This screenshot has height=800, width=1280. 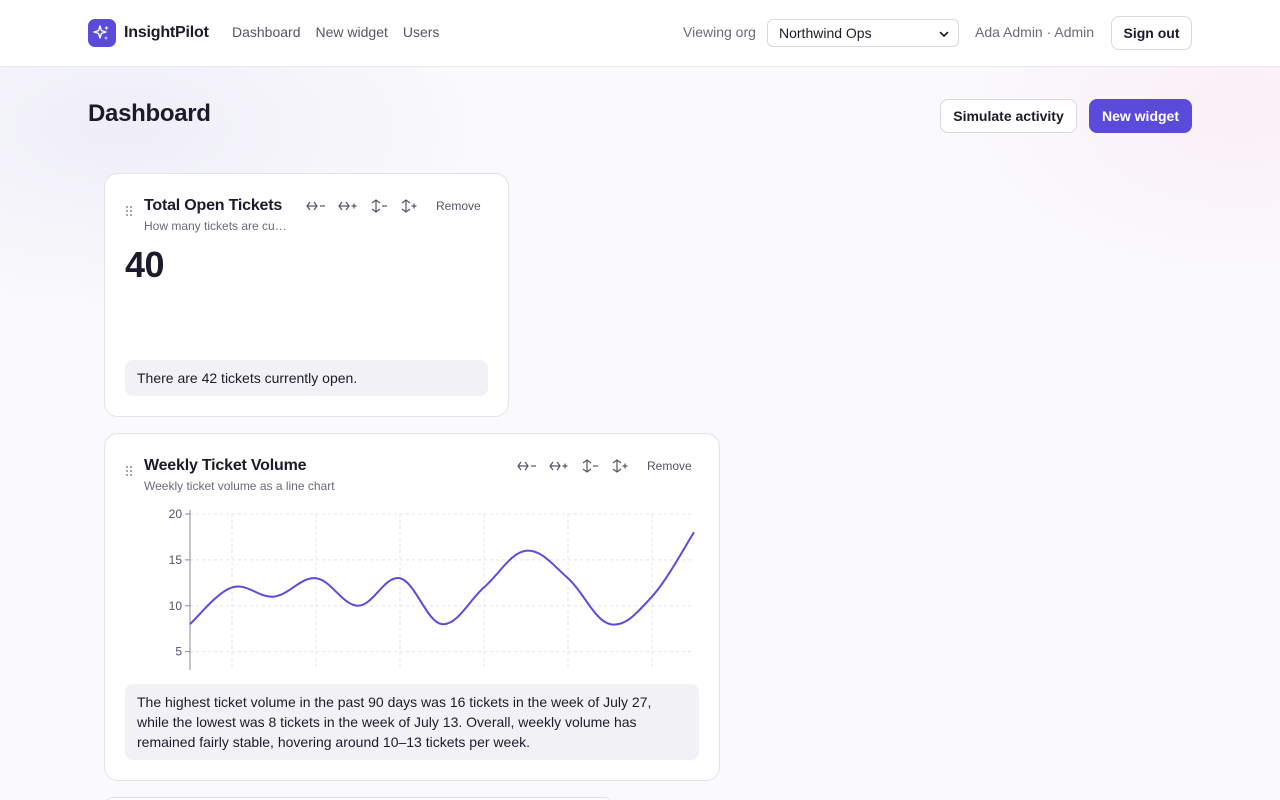 What do you see at coordinates (266, 32) in the screenshot?
I see `nav-item-dashboard: Dashboard` at bounding box center [266, 32].